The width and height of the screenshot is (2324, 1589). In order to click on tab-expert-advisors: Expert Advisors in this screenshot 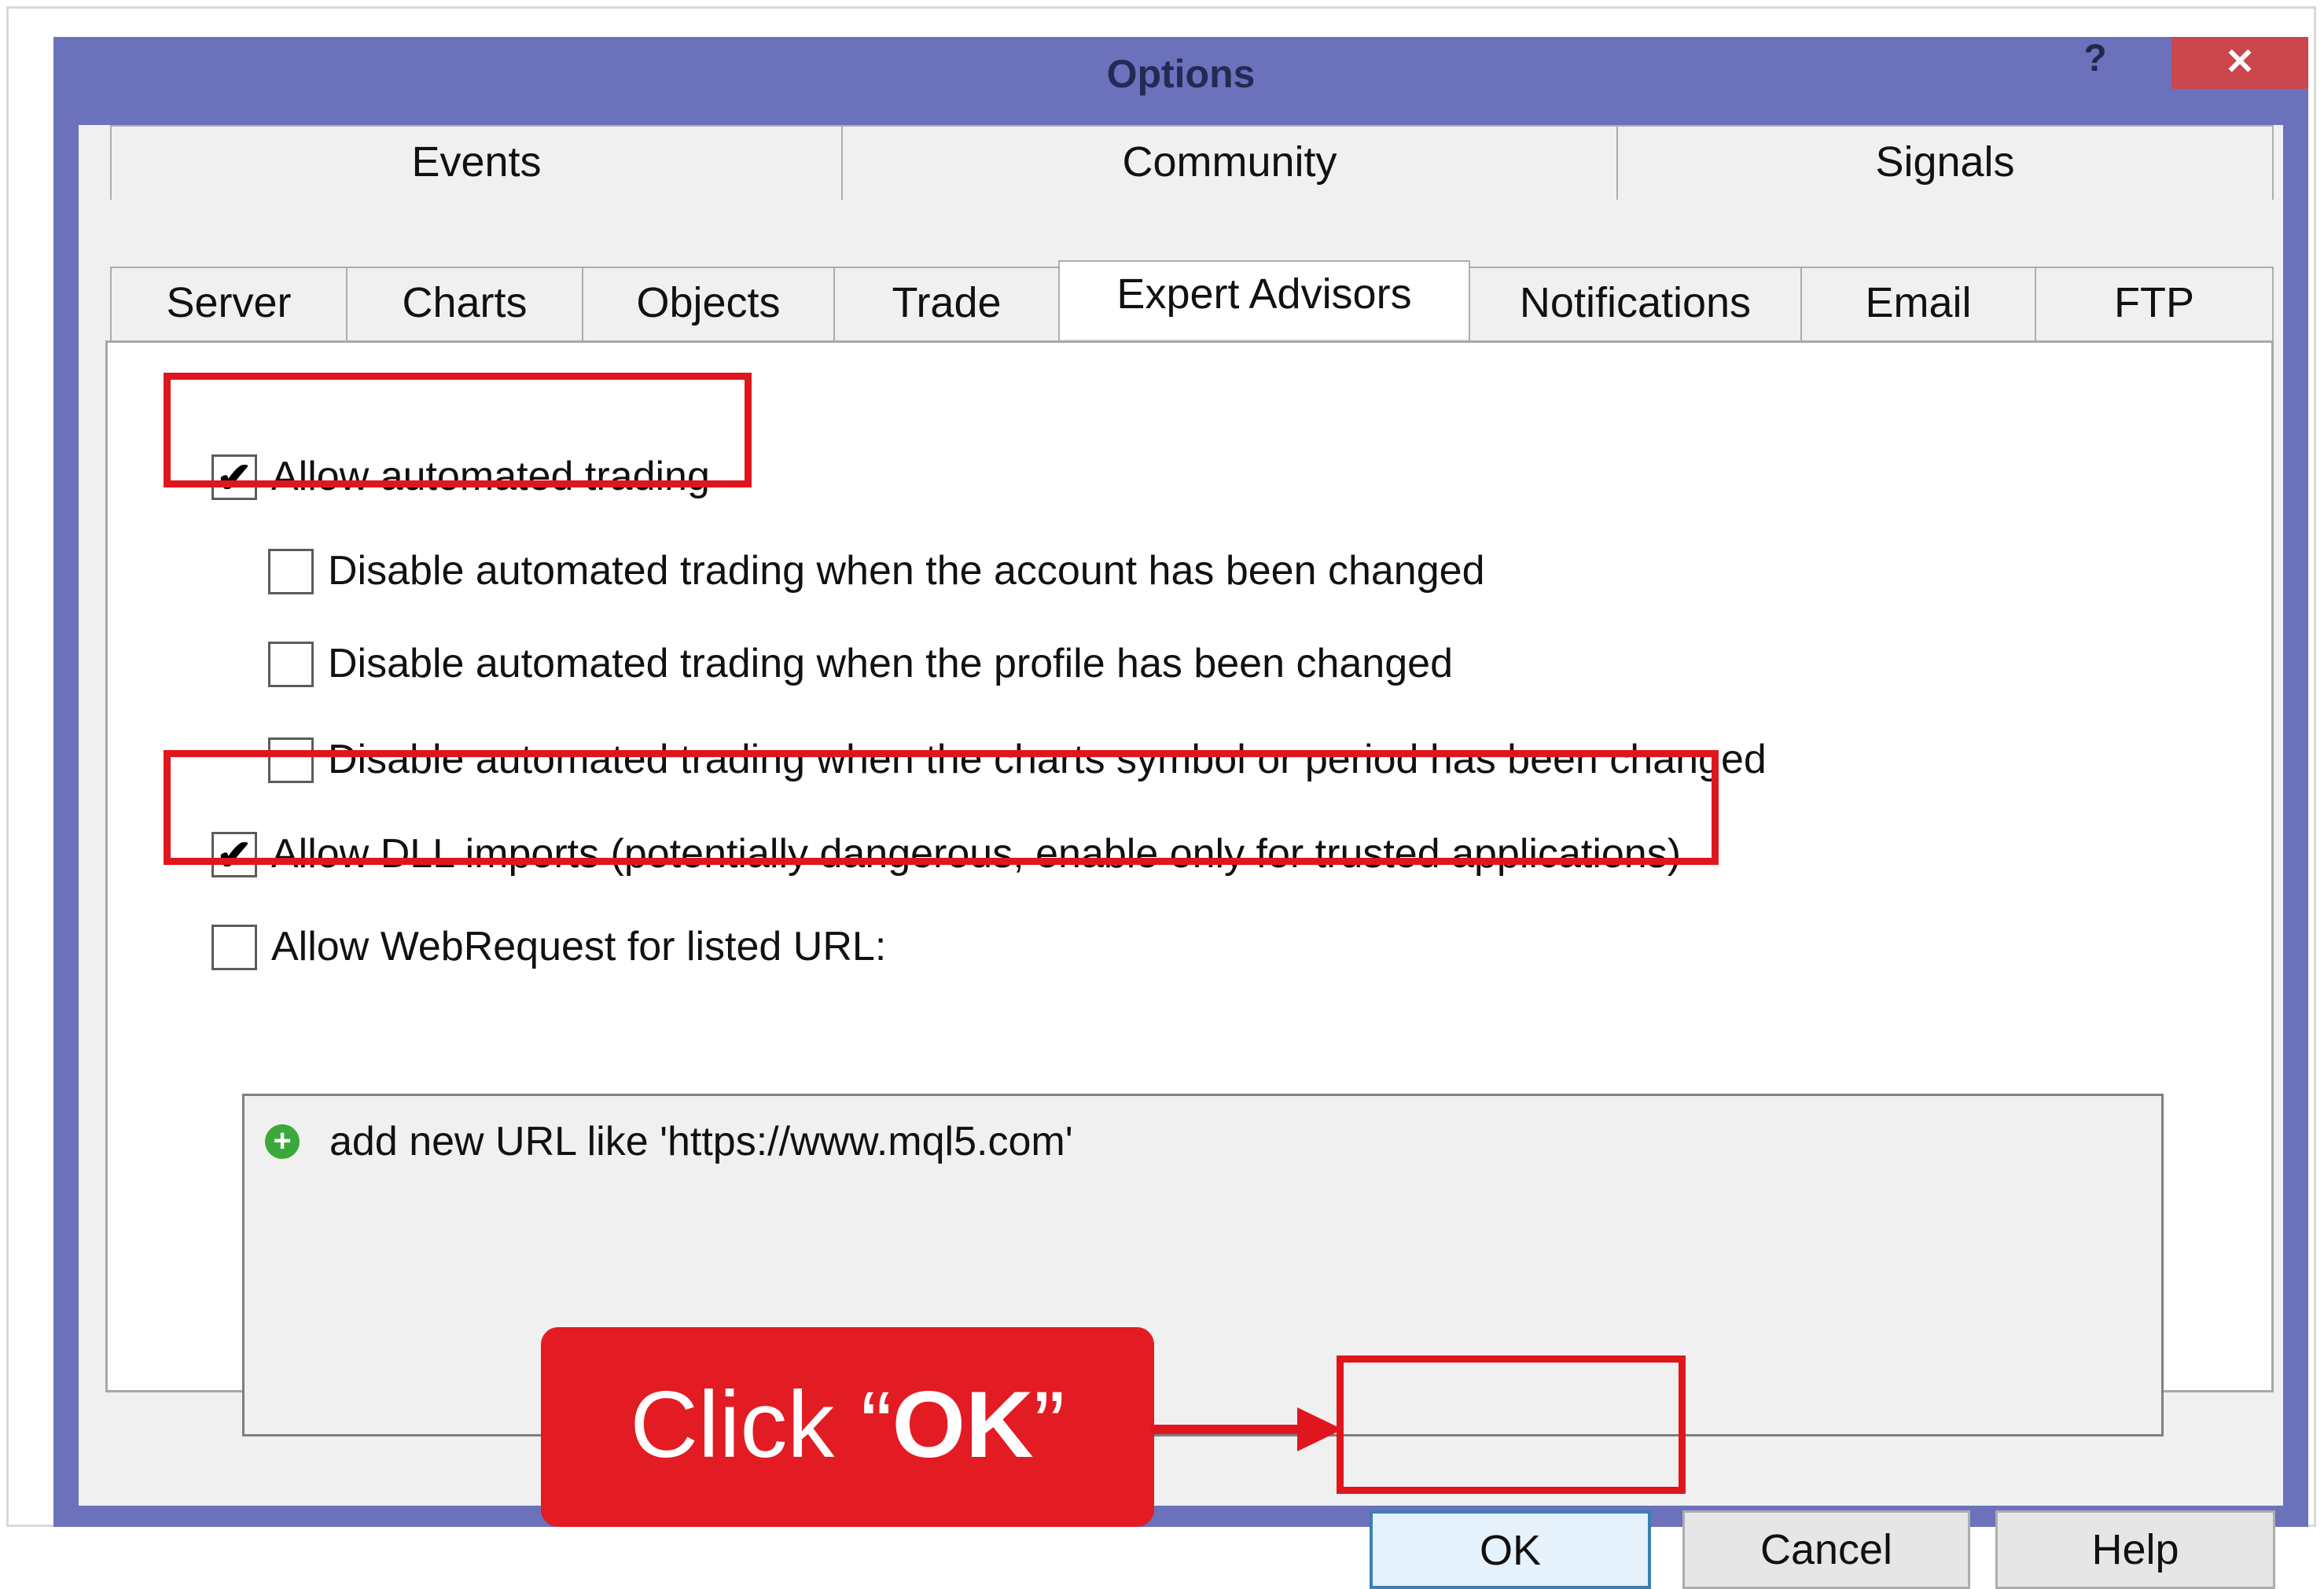, I will do `click(1264, 299)`.